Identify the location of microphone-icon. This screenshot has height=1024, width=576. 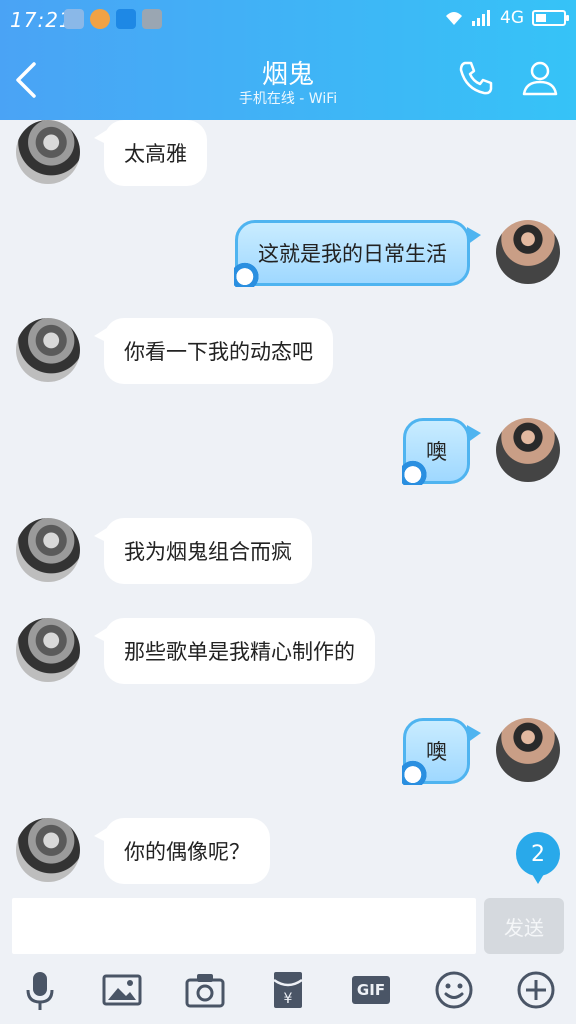
(40, 990).